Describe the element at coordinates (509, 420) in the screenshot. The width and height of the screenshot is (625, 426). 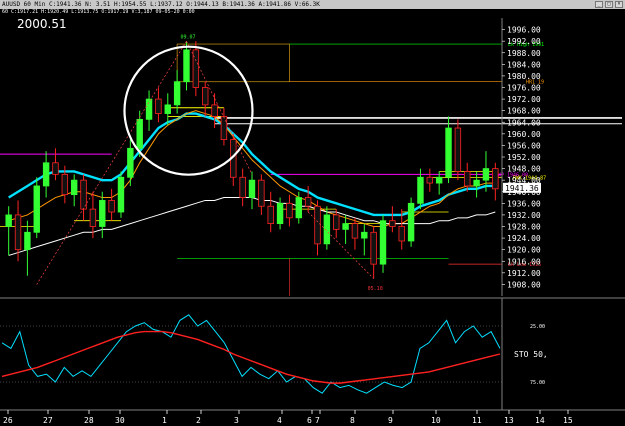
I see `time-tick-label: 13` at that location.